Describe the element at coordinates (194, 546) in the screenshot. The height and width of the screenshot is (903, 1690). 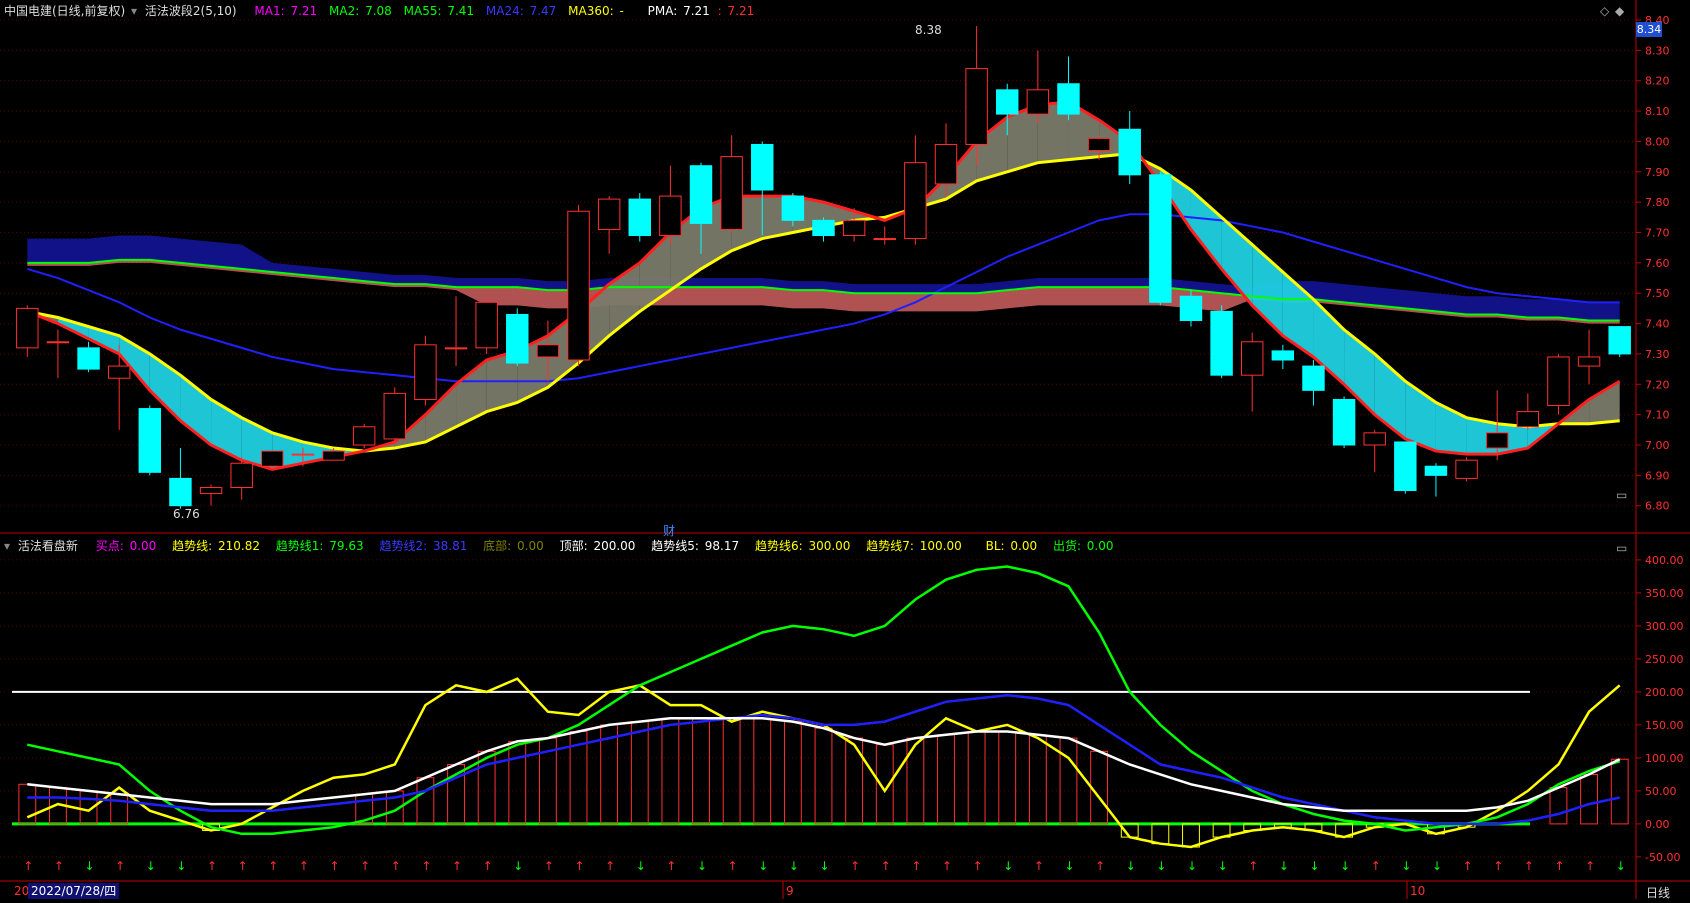
I see `trend-label: 趋势线:` at that location.